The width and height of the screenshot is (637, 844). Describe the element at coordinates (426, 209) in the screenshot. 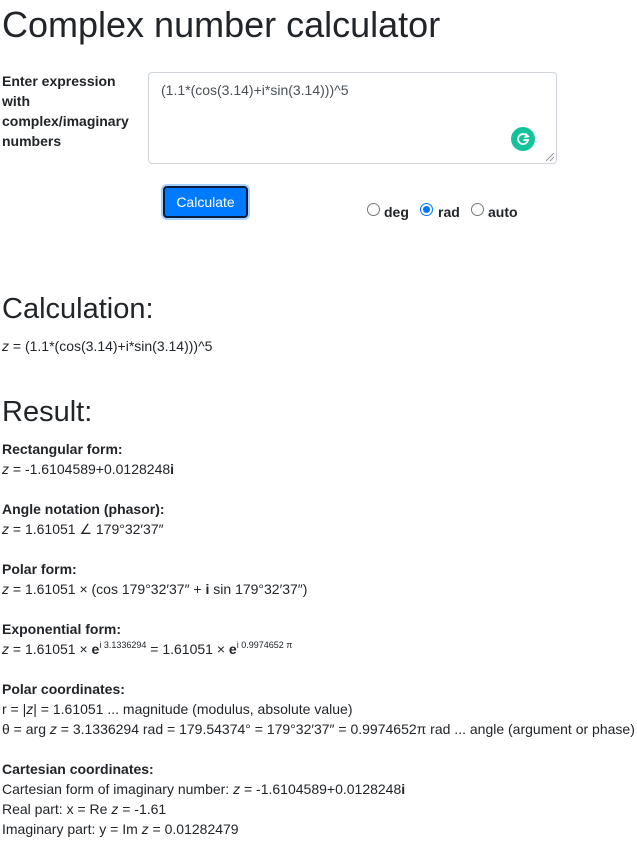

I see `rad-radio` at that location.